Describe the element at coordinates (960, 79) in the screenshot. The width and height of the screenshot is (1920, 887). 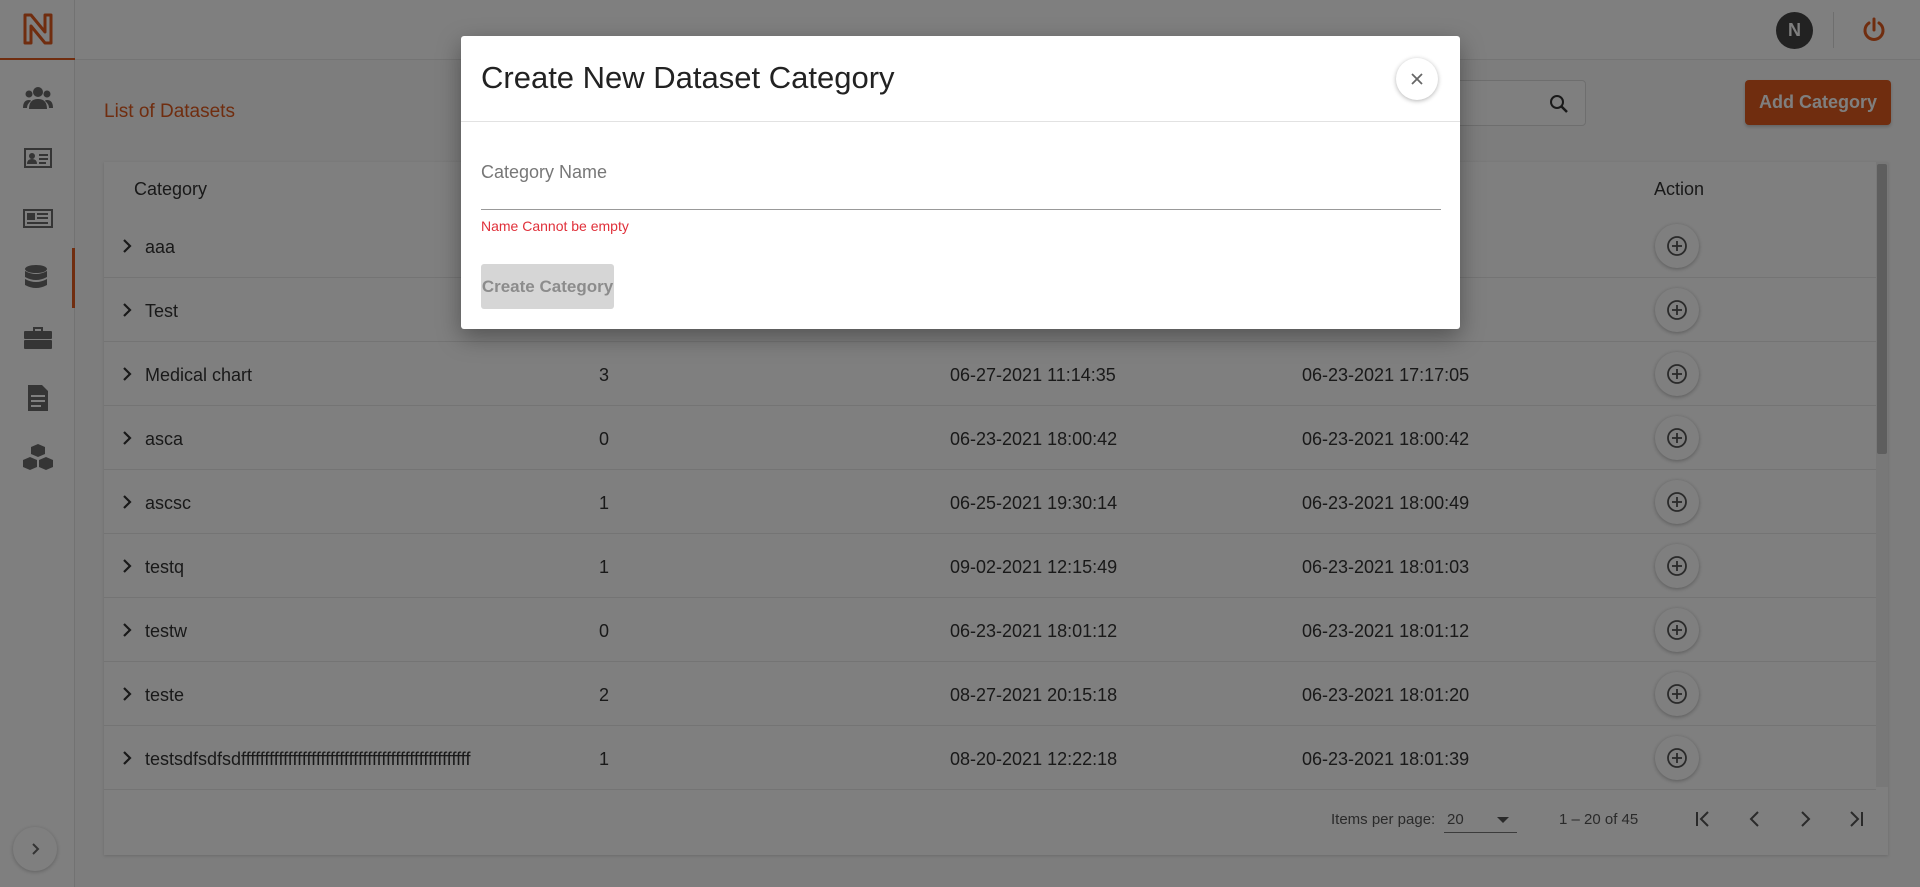
I see `dialog-header: Create New Dataset Category` at that location.